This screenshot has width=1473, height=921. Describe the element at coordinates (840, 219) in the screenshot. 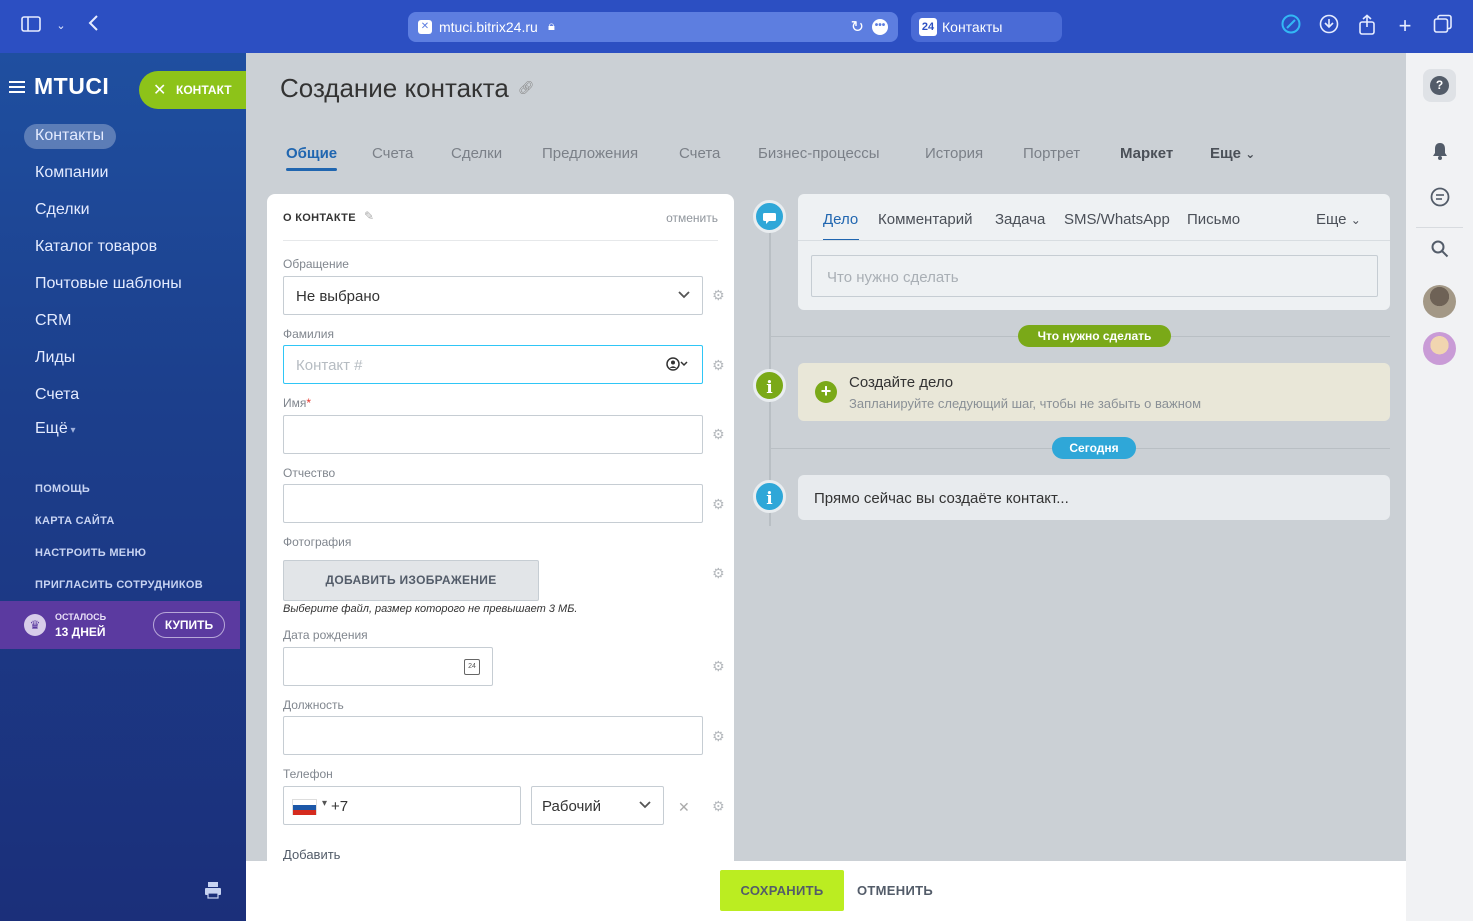

I see `activity-tab-task: Дело` at that location.